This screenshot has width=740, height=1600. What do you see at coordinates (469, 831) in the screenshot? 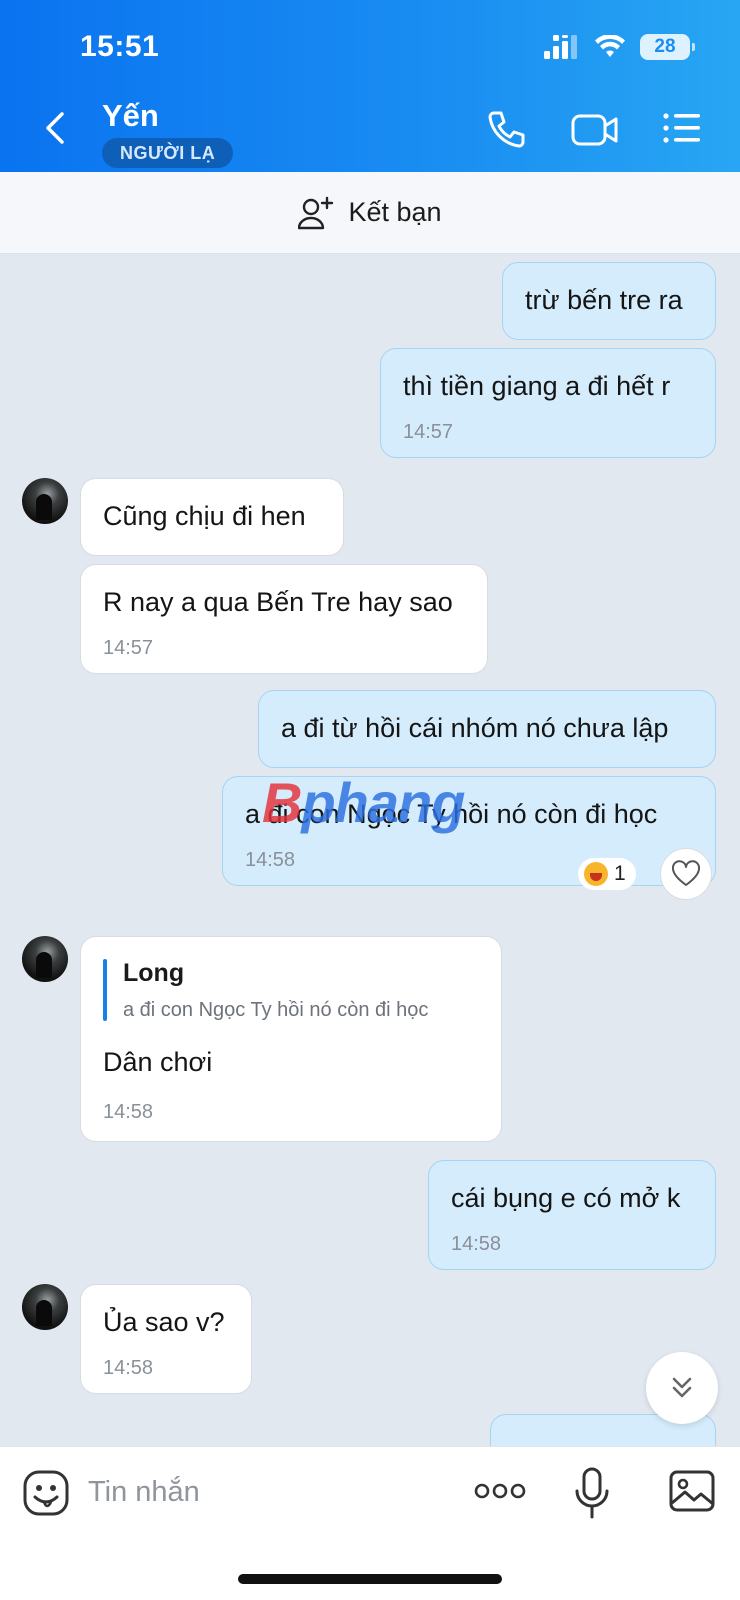
I see `message-outgoing: a đi con Ngọc Ty hồi nó còn đi học 14:58` at bounding box center [469, 831].